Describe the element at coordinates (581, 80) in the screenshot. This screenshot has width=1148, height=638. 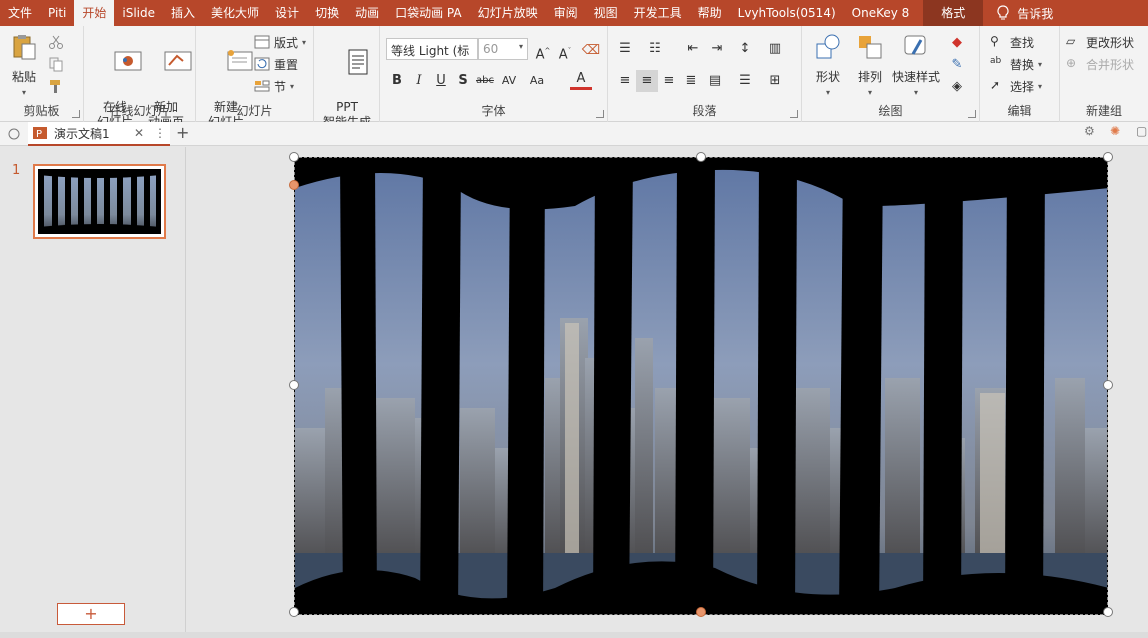
I see `font-color-icon: A` at that location.